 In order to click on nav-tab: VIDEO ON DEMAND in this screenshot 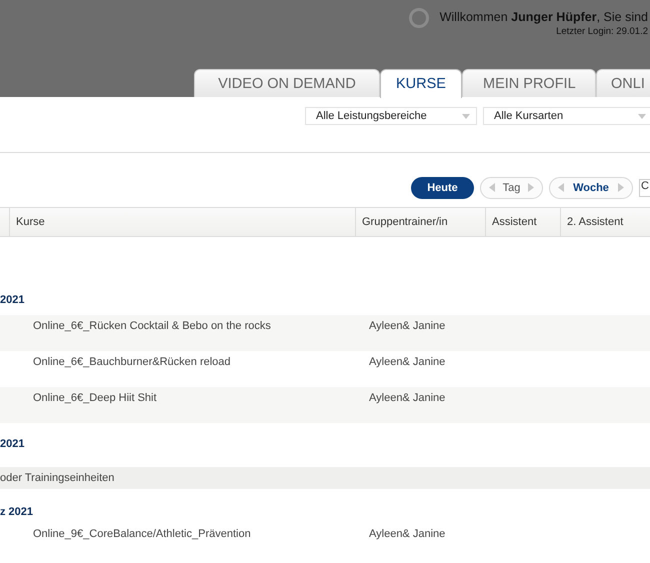, I will do `click(287, 83)`.